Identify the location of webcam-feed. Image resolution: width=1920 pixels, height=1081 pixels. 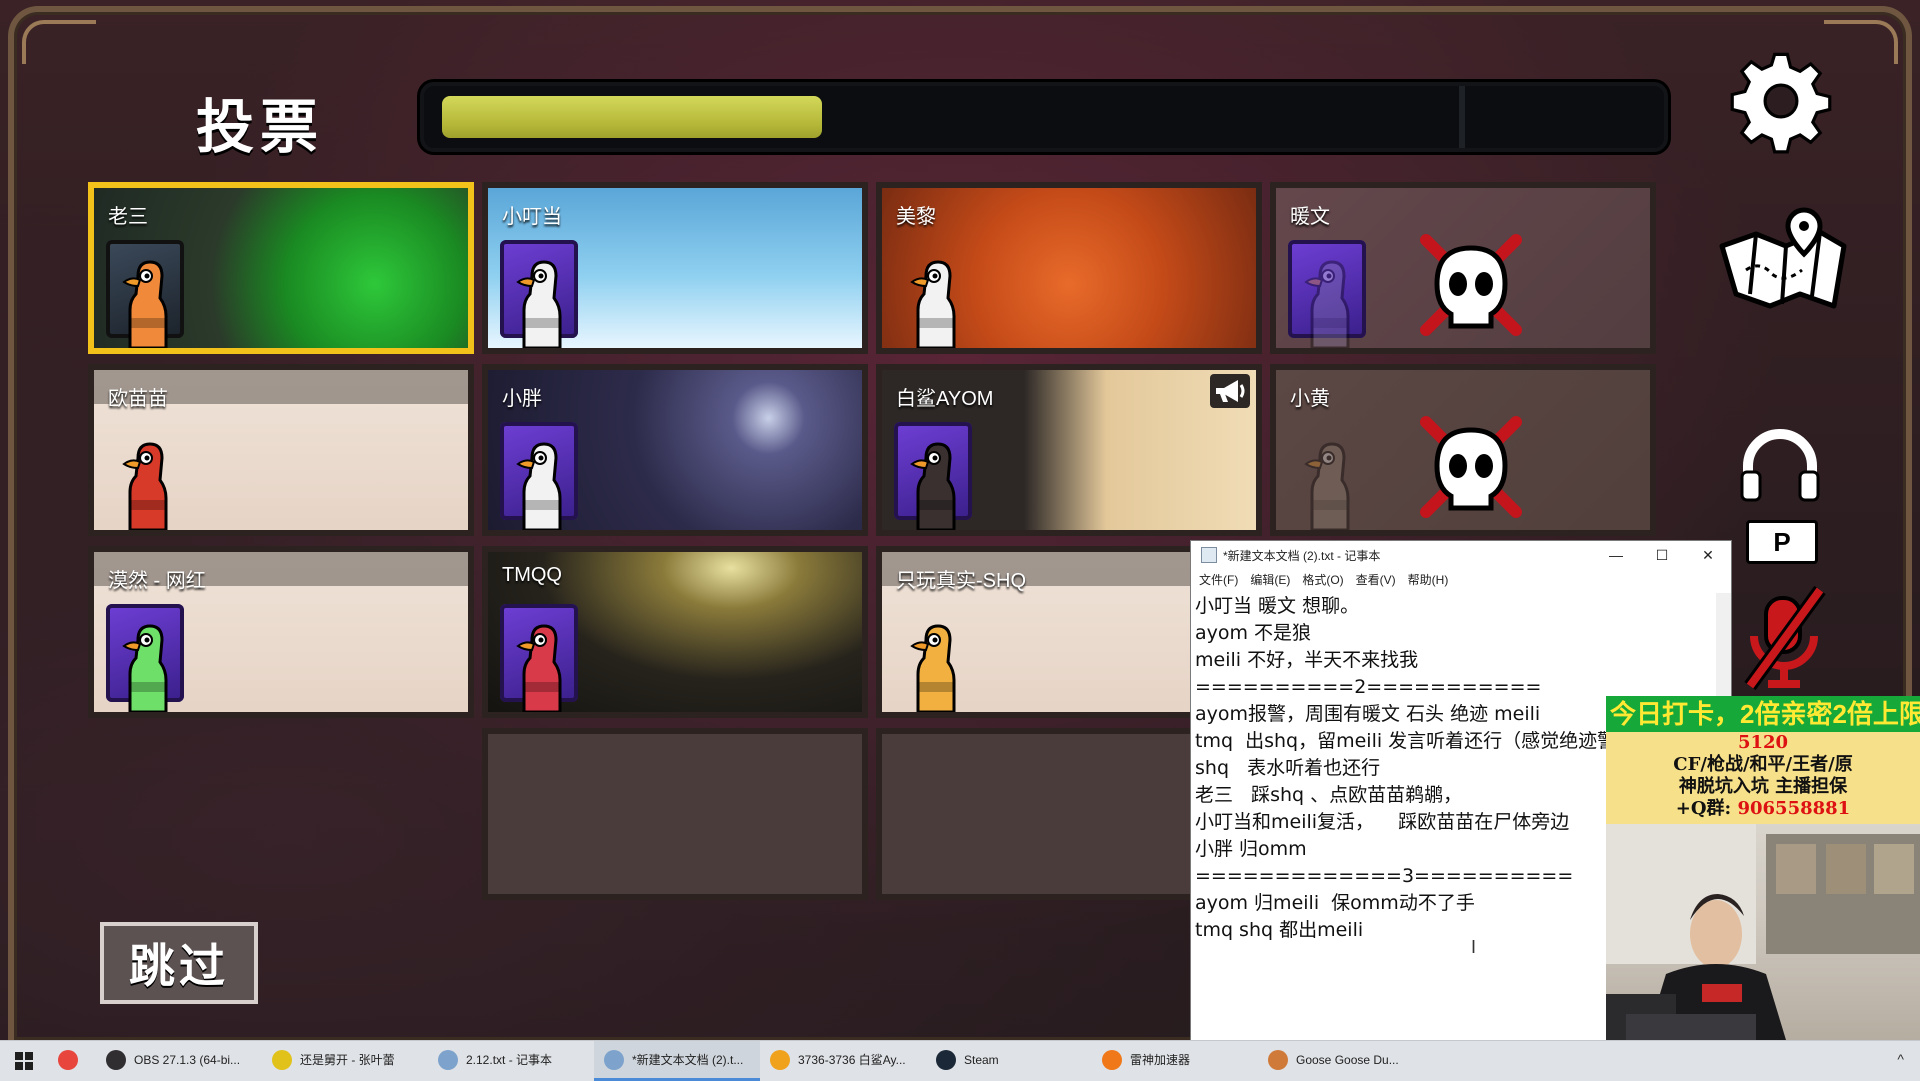
(1763, 932).